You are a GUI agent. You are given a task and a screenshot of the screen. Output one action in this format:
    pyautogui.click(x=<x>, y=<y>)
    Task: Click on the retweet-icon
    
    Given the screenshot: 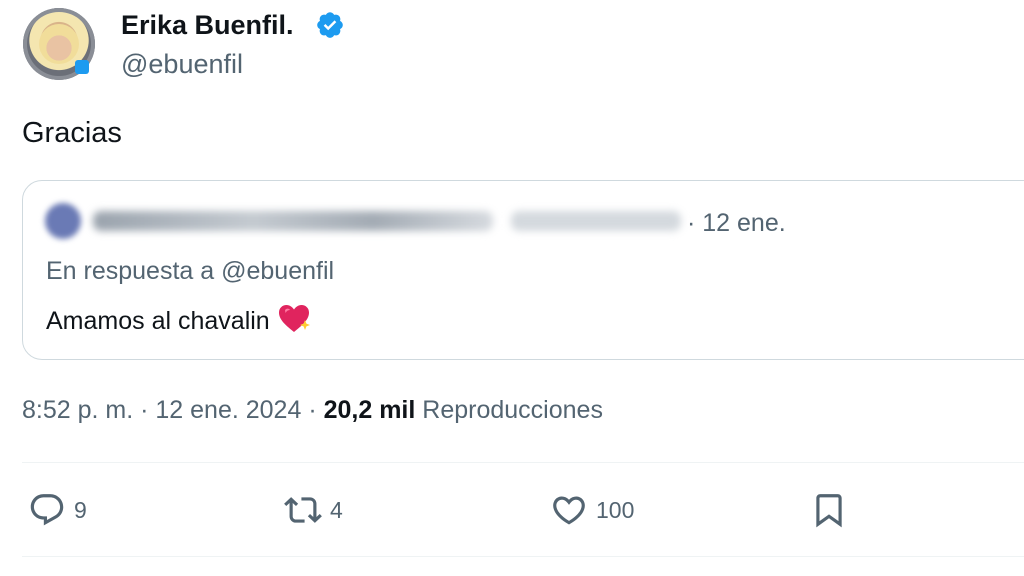 What is the action you would take?
    pyautogui.click(x=303, y=510)
    